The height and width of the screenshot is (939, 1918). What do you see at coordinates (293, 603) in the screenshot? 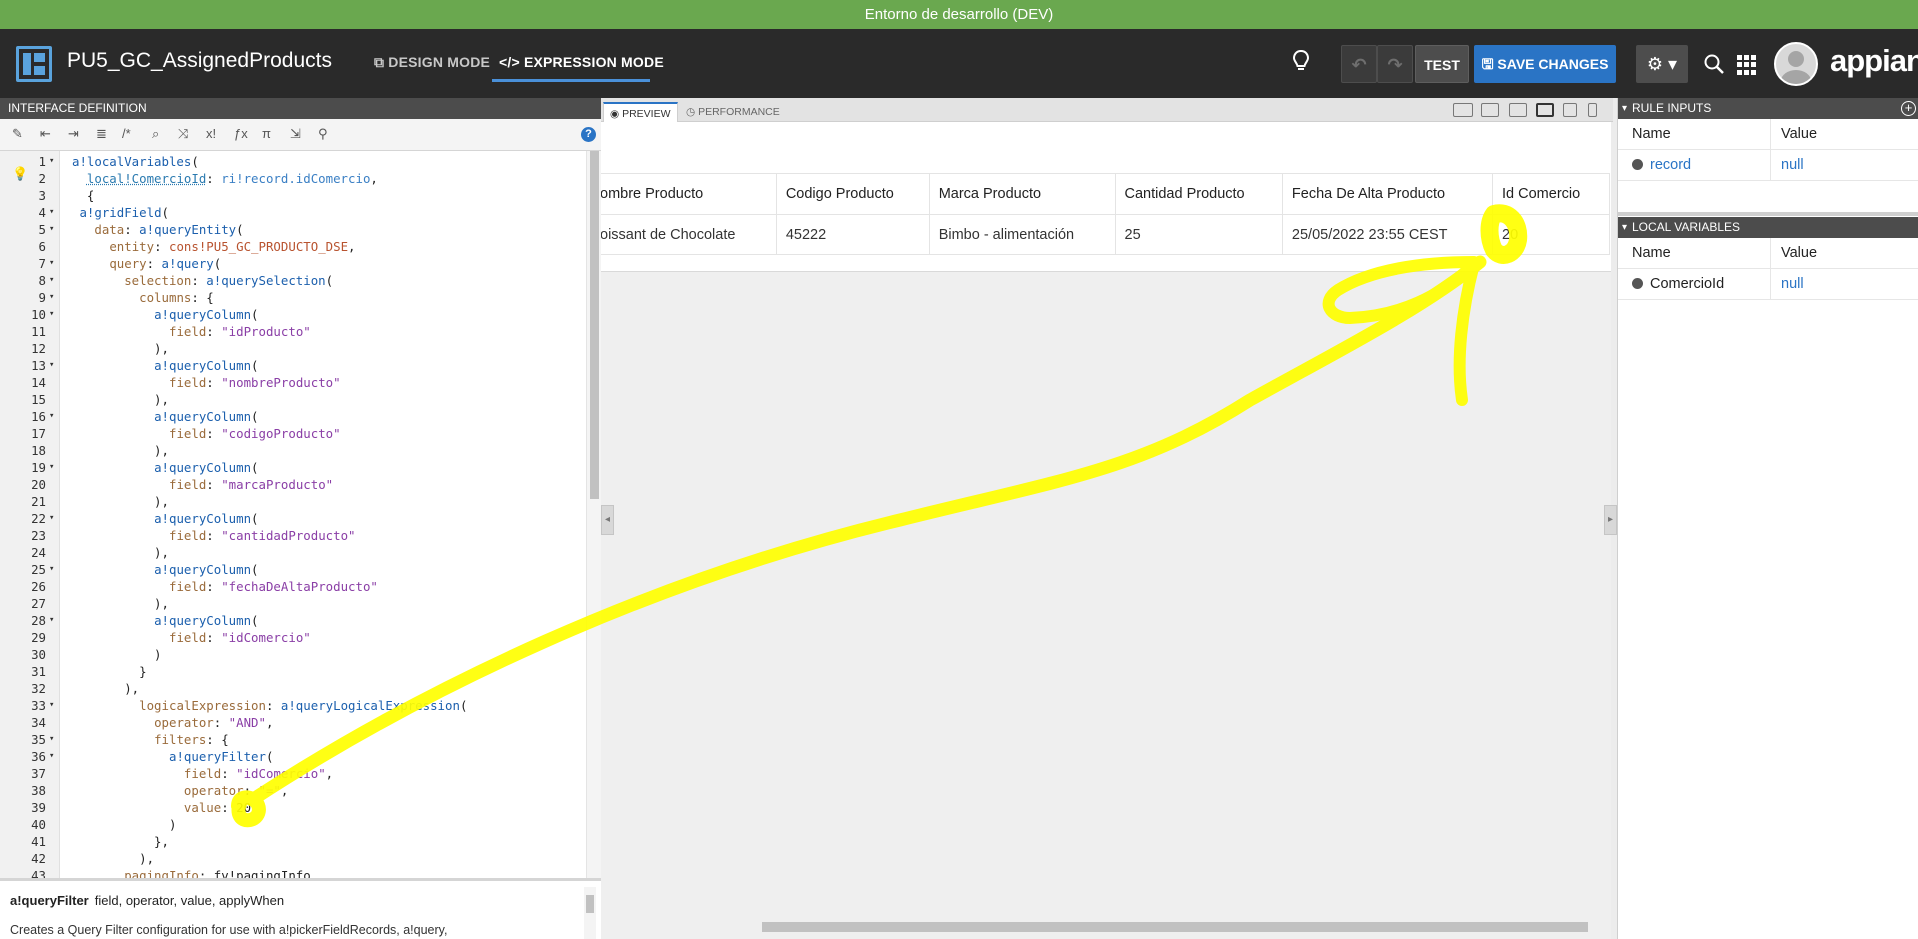
I see `code-line: 27 ),` at bounding box center [293, 603].